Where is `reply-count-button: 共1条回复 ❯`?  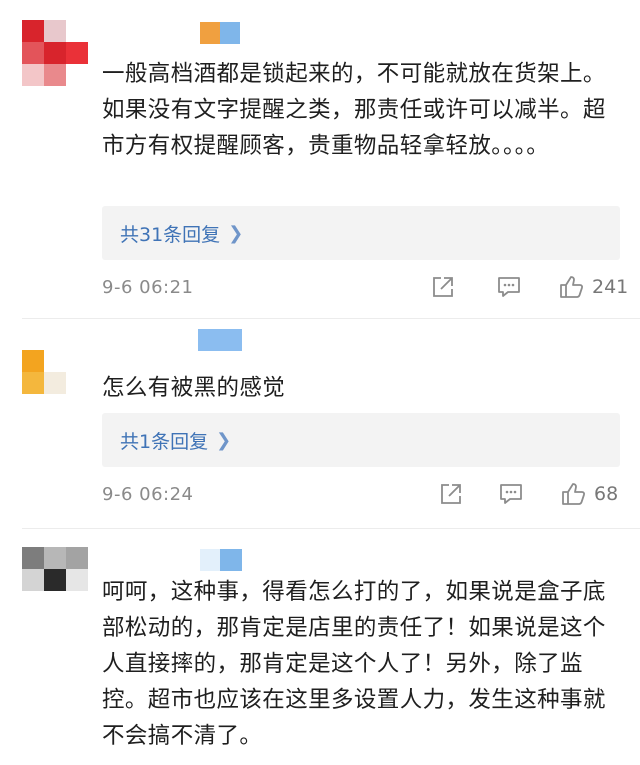
reply-count-button: 共1条回复 ❯ is located at coordinates (361, 440).